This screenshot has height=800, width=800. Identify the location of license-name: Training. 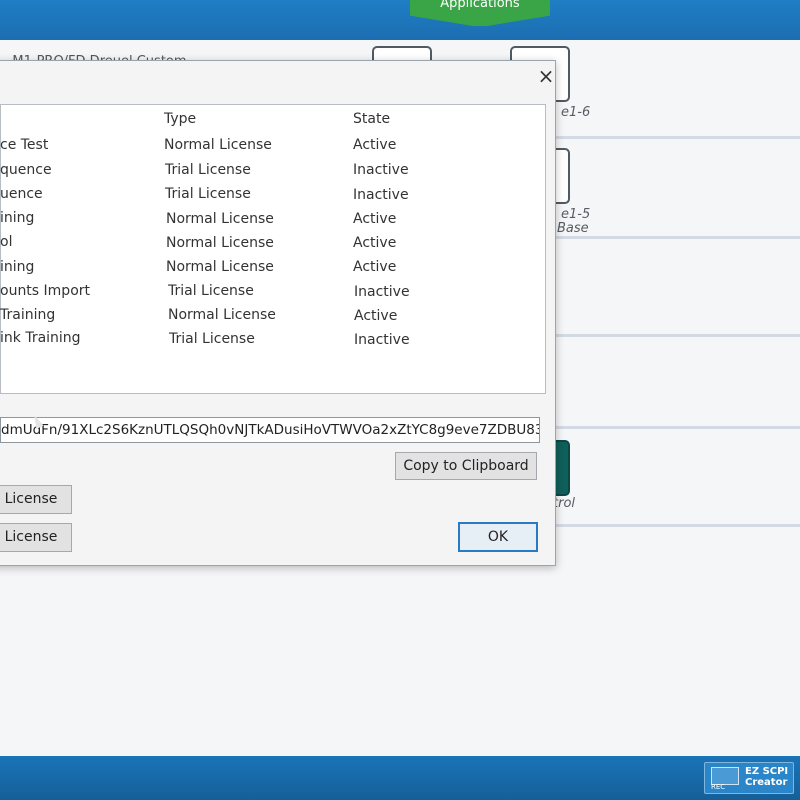
(27, 315).